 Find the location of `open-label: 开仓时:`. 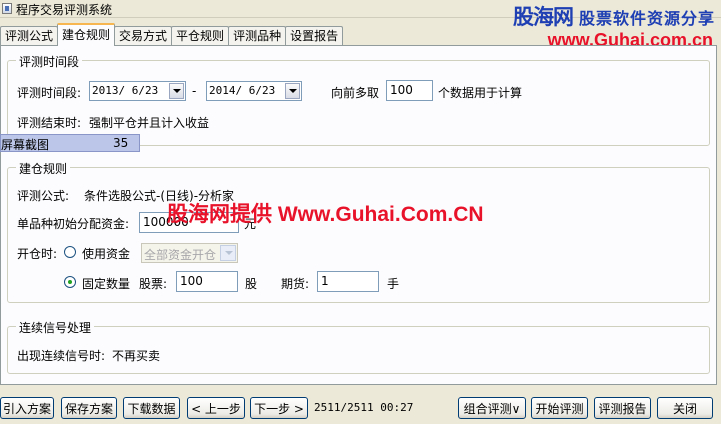

open-label: 开仓时: is located at coordinates (37, 254).